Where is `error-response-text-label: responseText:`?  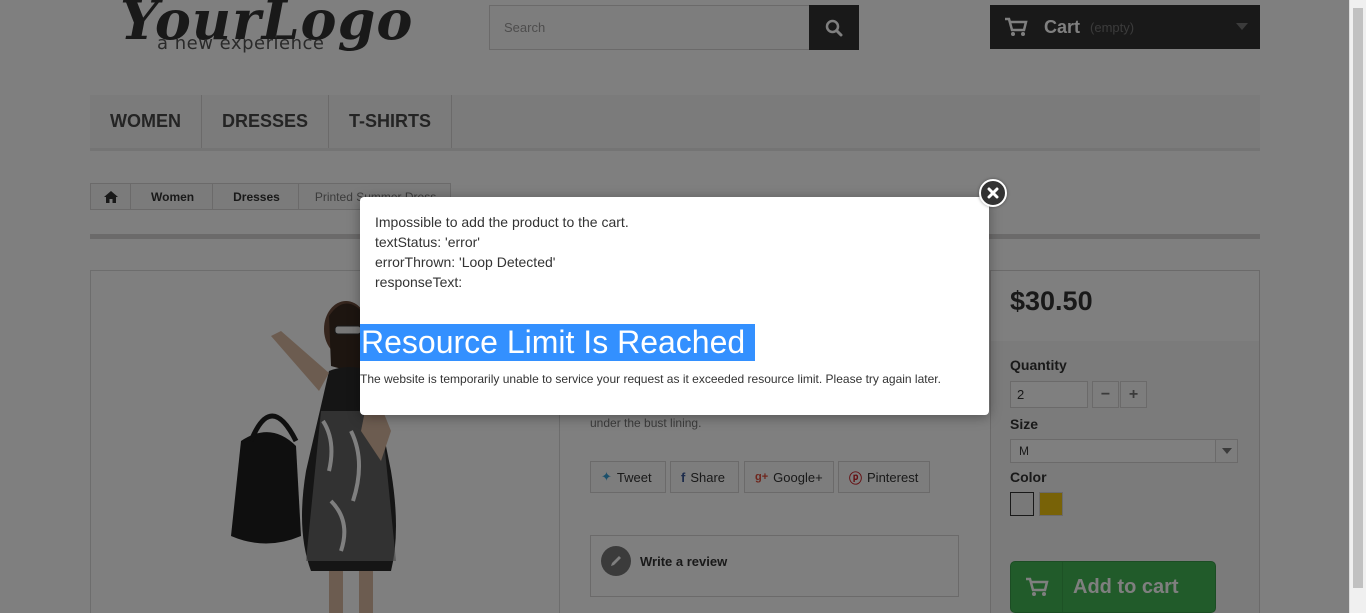 error-response-text-label: responseText: is located at coordinates (419, 282).